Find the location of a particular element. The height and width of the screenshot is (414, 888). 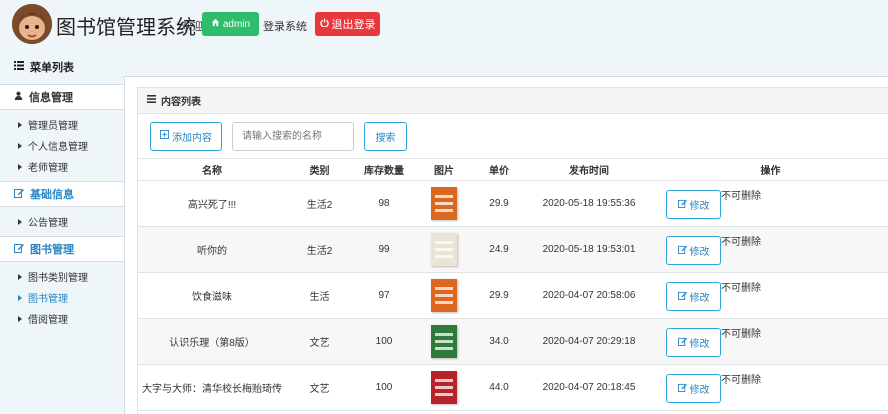

cell-price: 29.9 is located at coordinates (499, 203).